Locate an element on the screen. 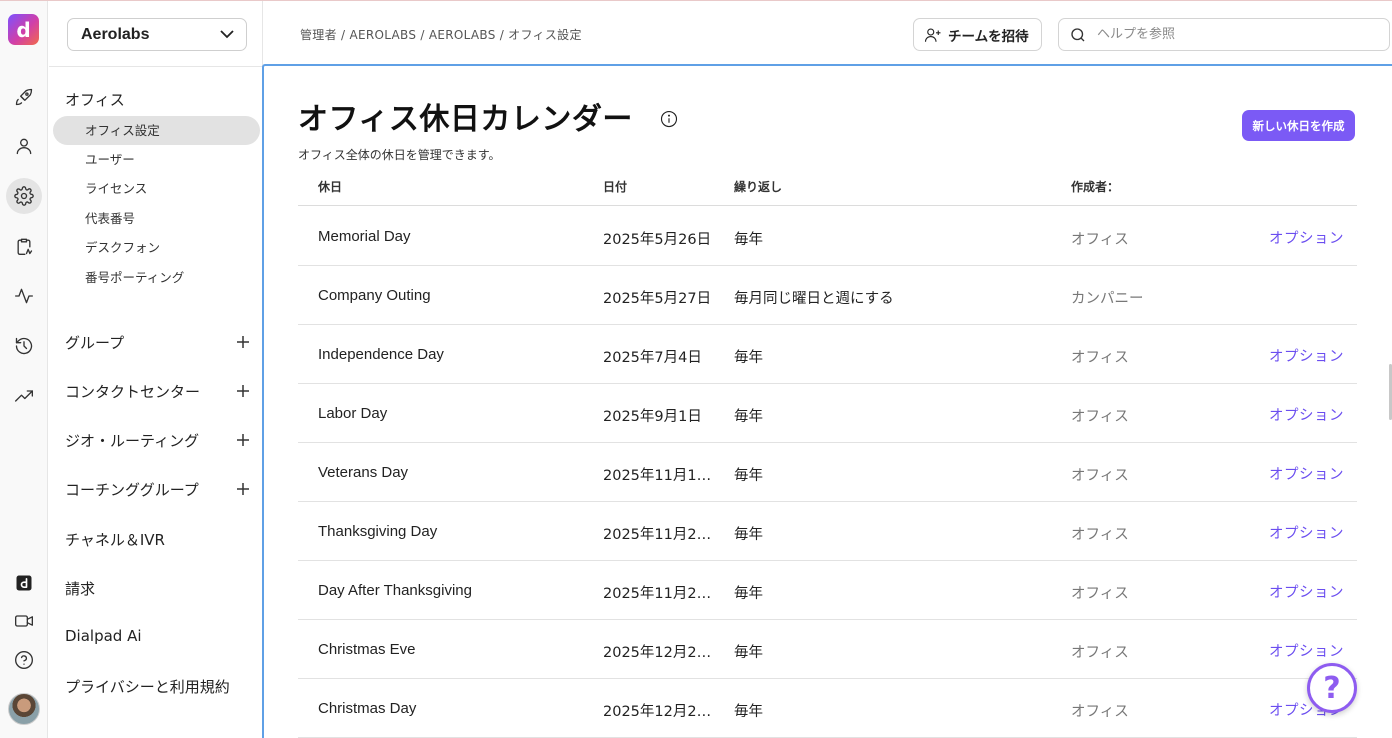 Image resolution: width=1392 pixels, height=738 pixels. sidebar-item-office-settings: オフィス設定 is located at coordinates (156, 130).